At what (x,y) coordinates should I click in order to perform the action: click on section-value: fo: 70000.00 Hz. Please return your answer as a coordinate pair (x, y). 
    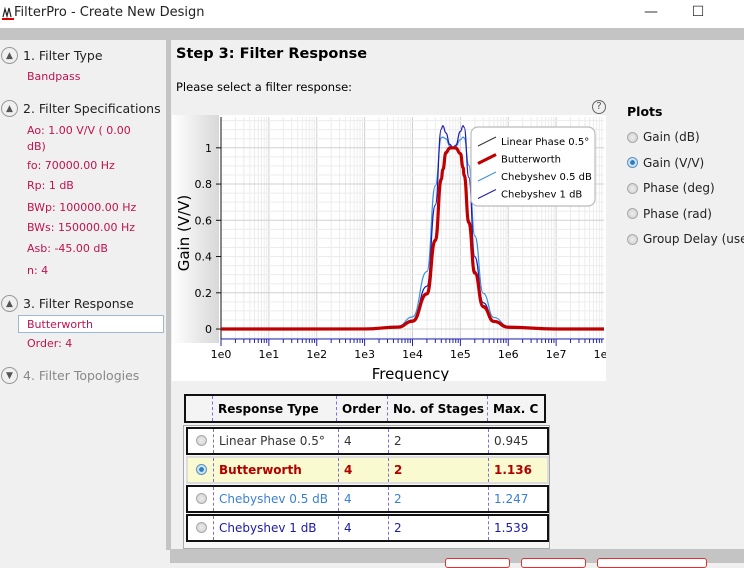
    Looking at the image, I should click on (71, 165).